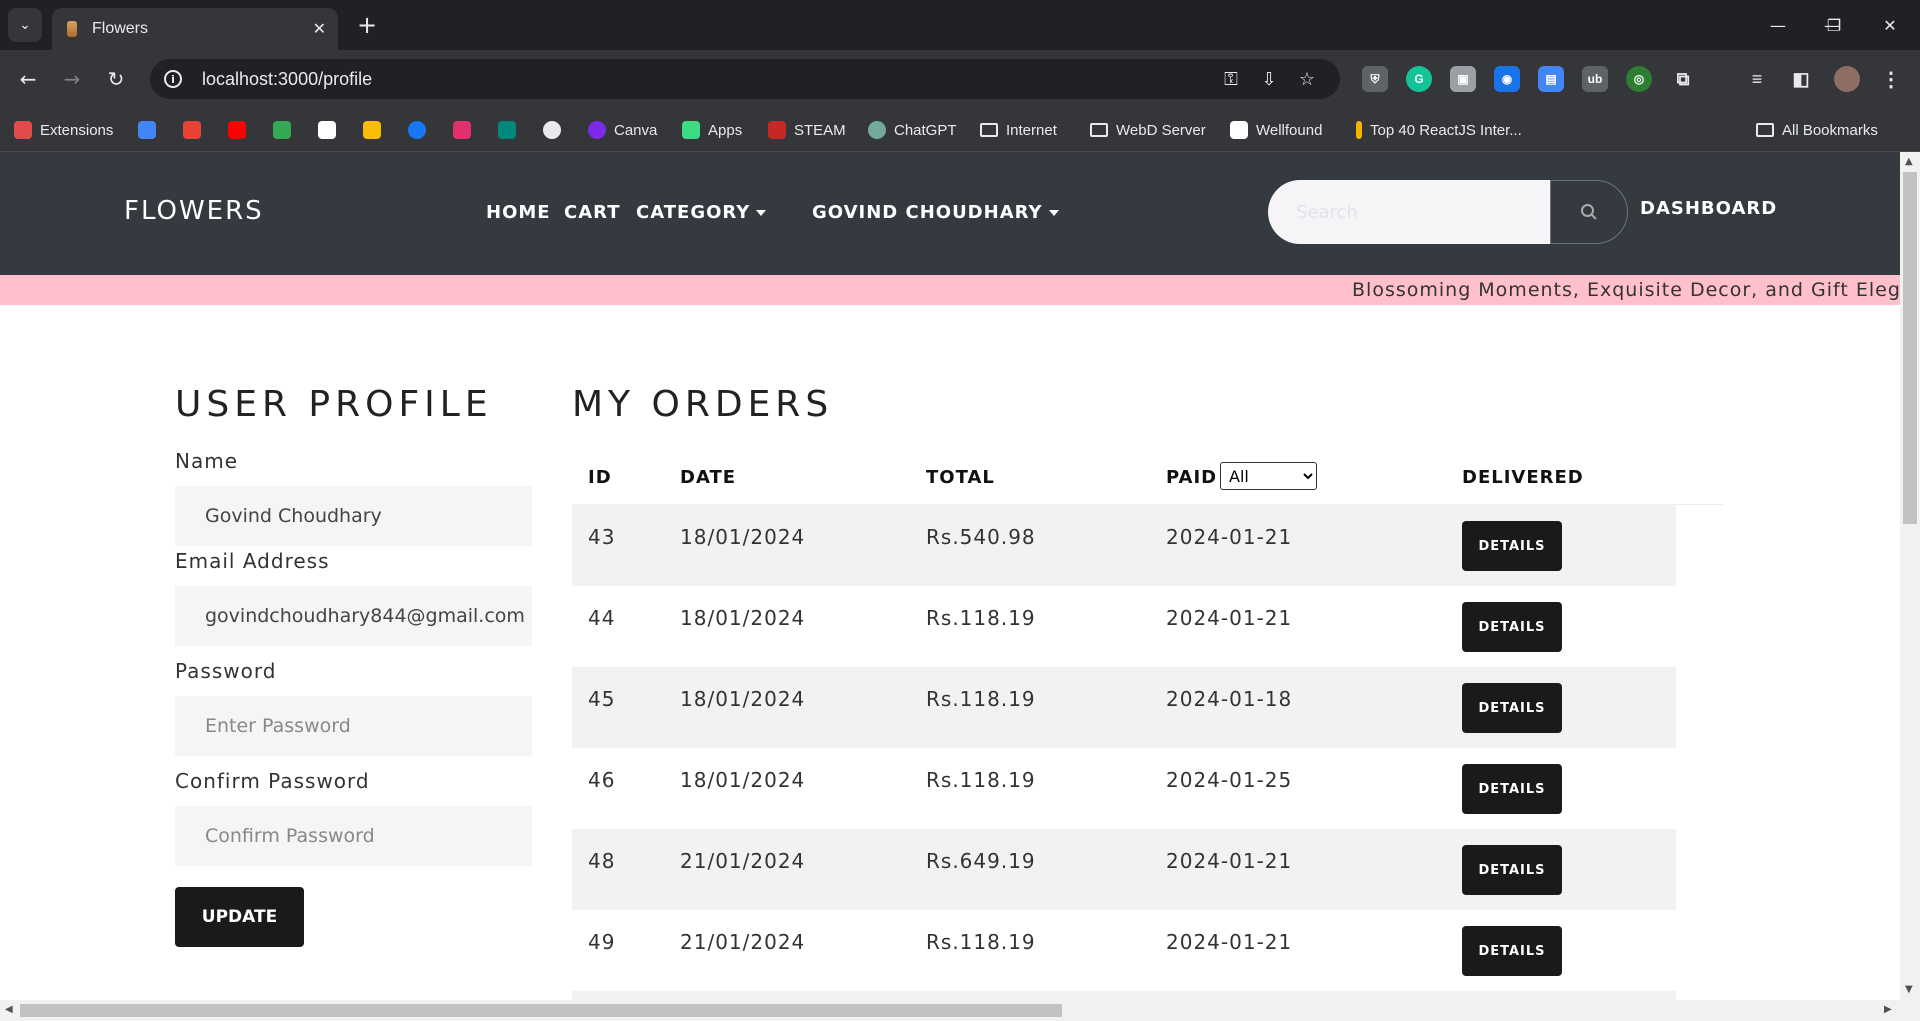  Describe the element at coordinates (602, 942) in the screenshot. I see `order-id: 49` at that location.